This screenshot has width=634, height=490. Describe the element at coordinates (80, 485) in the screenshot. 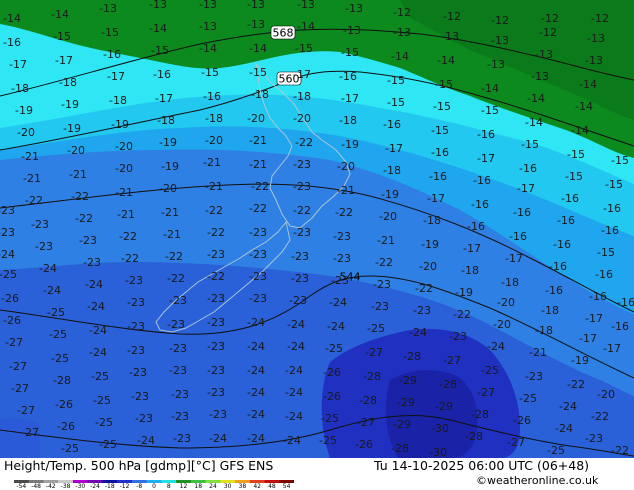

I see `colorbar-tick: -30` at that location.